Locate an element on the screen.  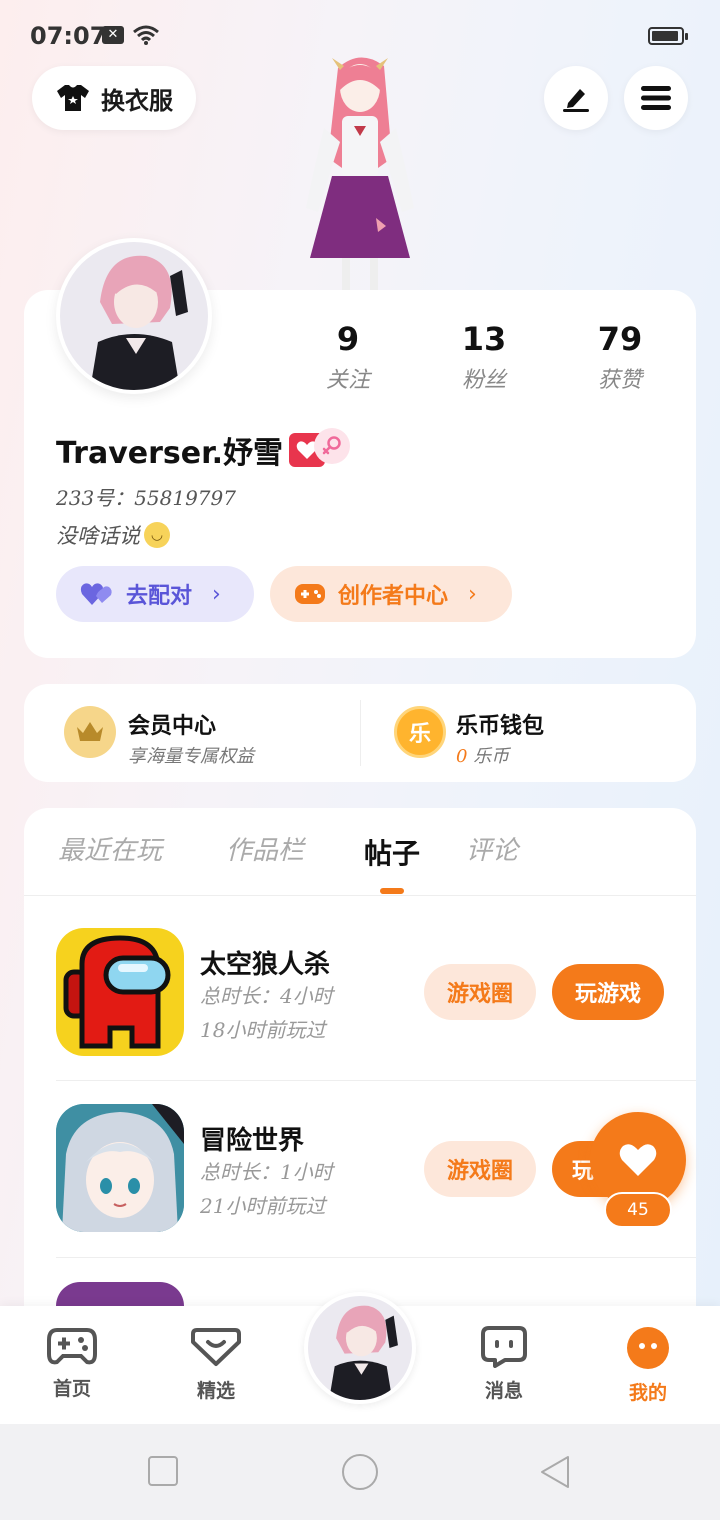
menu-icon is located at coordinates (656, 98).